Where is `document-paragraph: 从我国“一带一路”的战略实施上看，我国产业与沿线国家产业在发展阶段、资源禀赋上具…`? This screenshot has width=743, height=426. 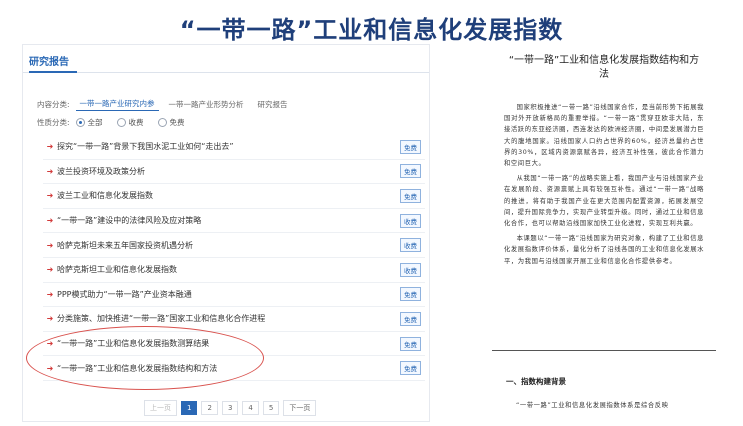
document-paragraph: 从我国“一带一路”的战略实施上看，我国产业与沿线国家产业在发展阶段、资源禀赋上具… is located at coordinates (604, 201).